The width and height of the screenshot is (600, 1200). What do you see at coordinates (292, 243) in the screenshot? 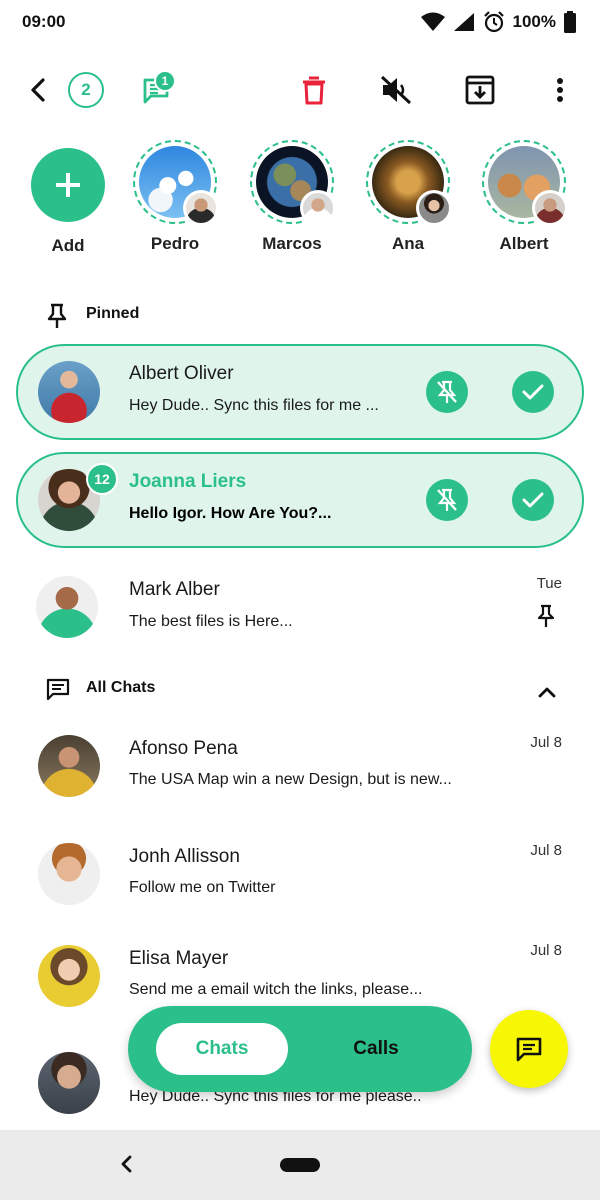
I see `story-name: Marcos` at bounding box center [292, 243].